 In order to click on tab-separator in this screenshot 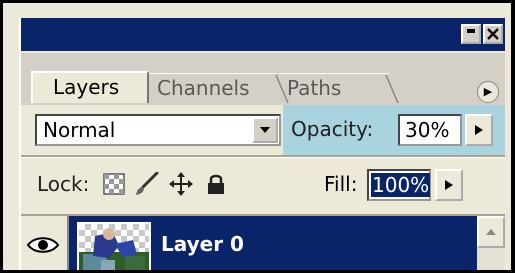, I will do `click(392, 89)`.